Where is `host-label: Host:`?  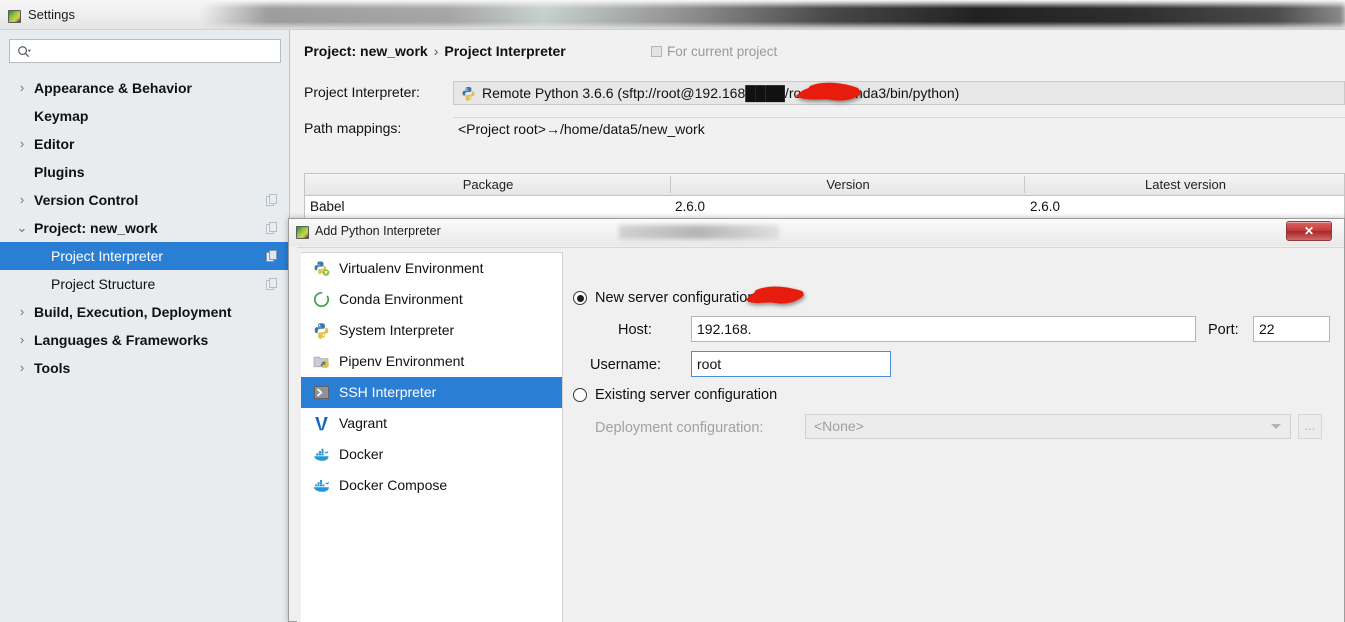
host-label: Host: is located at coordinates (635, 330).